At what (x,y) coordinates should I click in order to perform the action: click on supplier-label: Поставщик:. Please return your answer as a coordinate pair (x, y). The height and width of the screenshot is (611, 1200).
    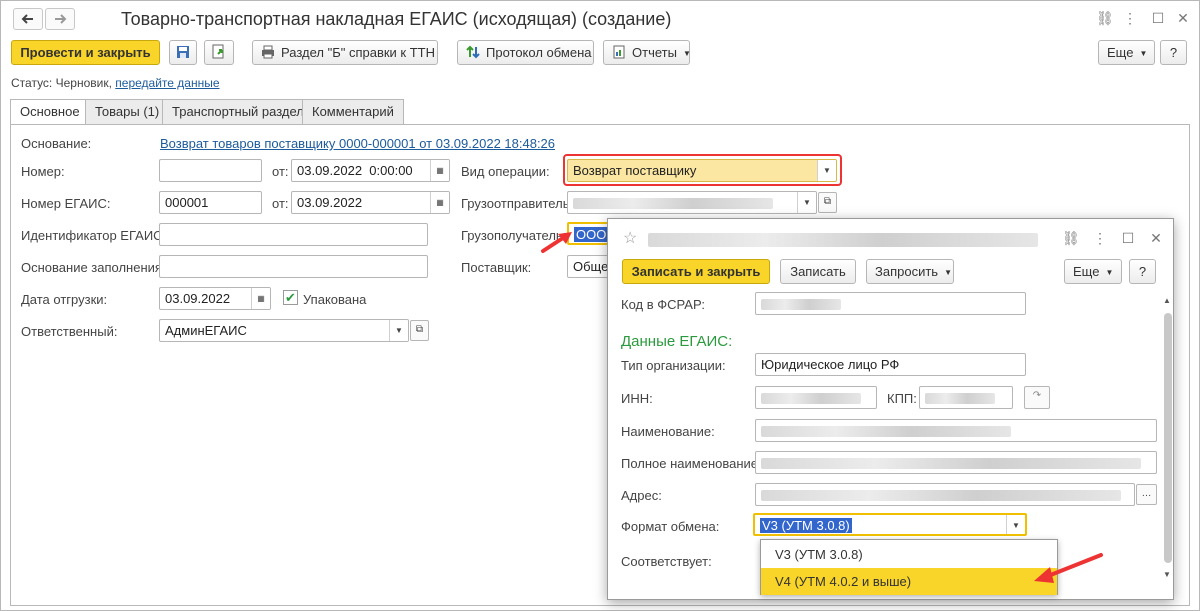
    Looking at the image, I should click on (496, 267).